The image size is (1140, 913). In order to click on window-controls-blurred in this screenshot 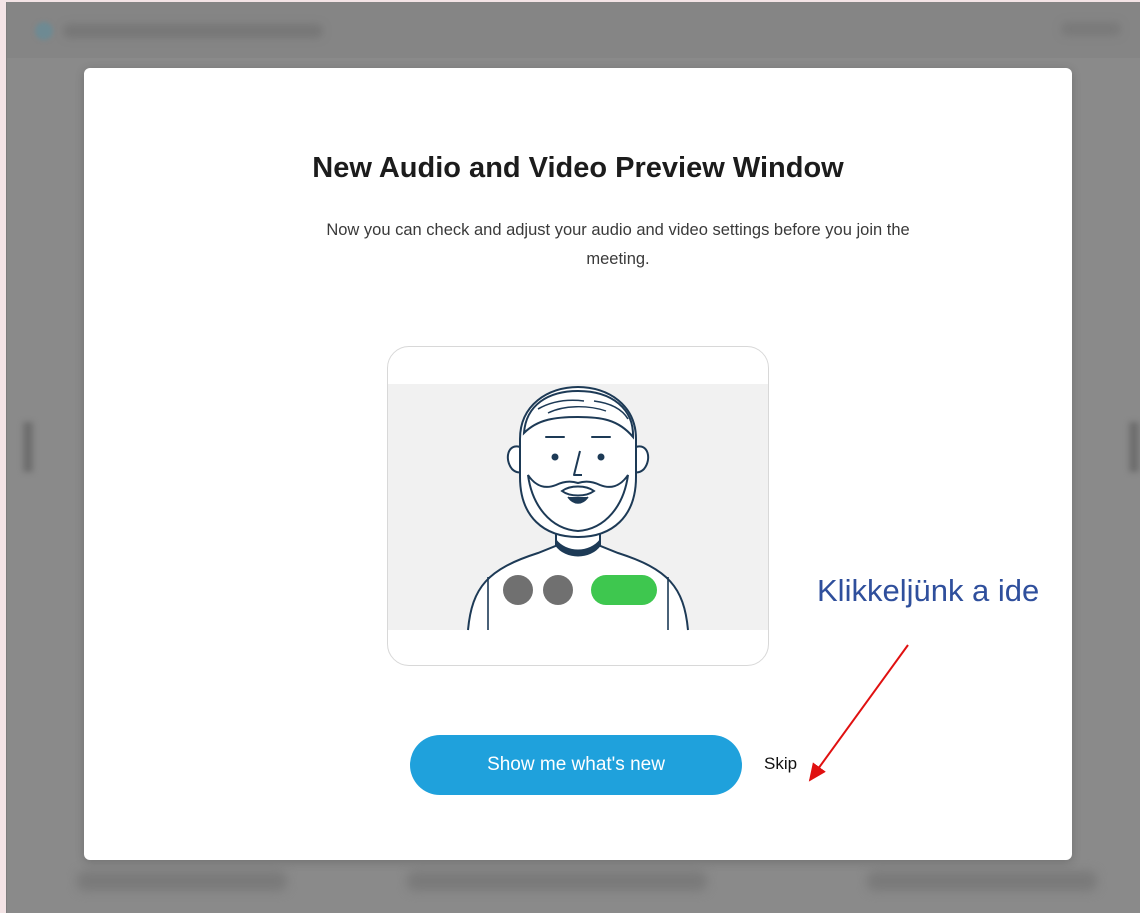, I will do `click(1091, 29)`.